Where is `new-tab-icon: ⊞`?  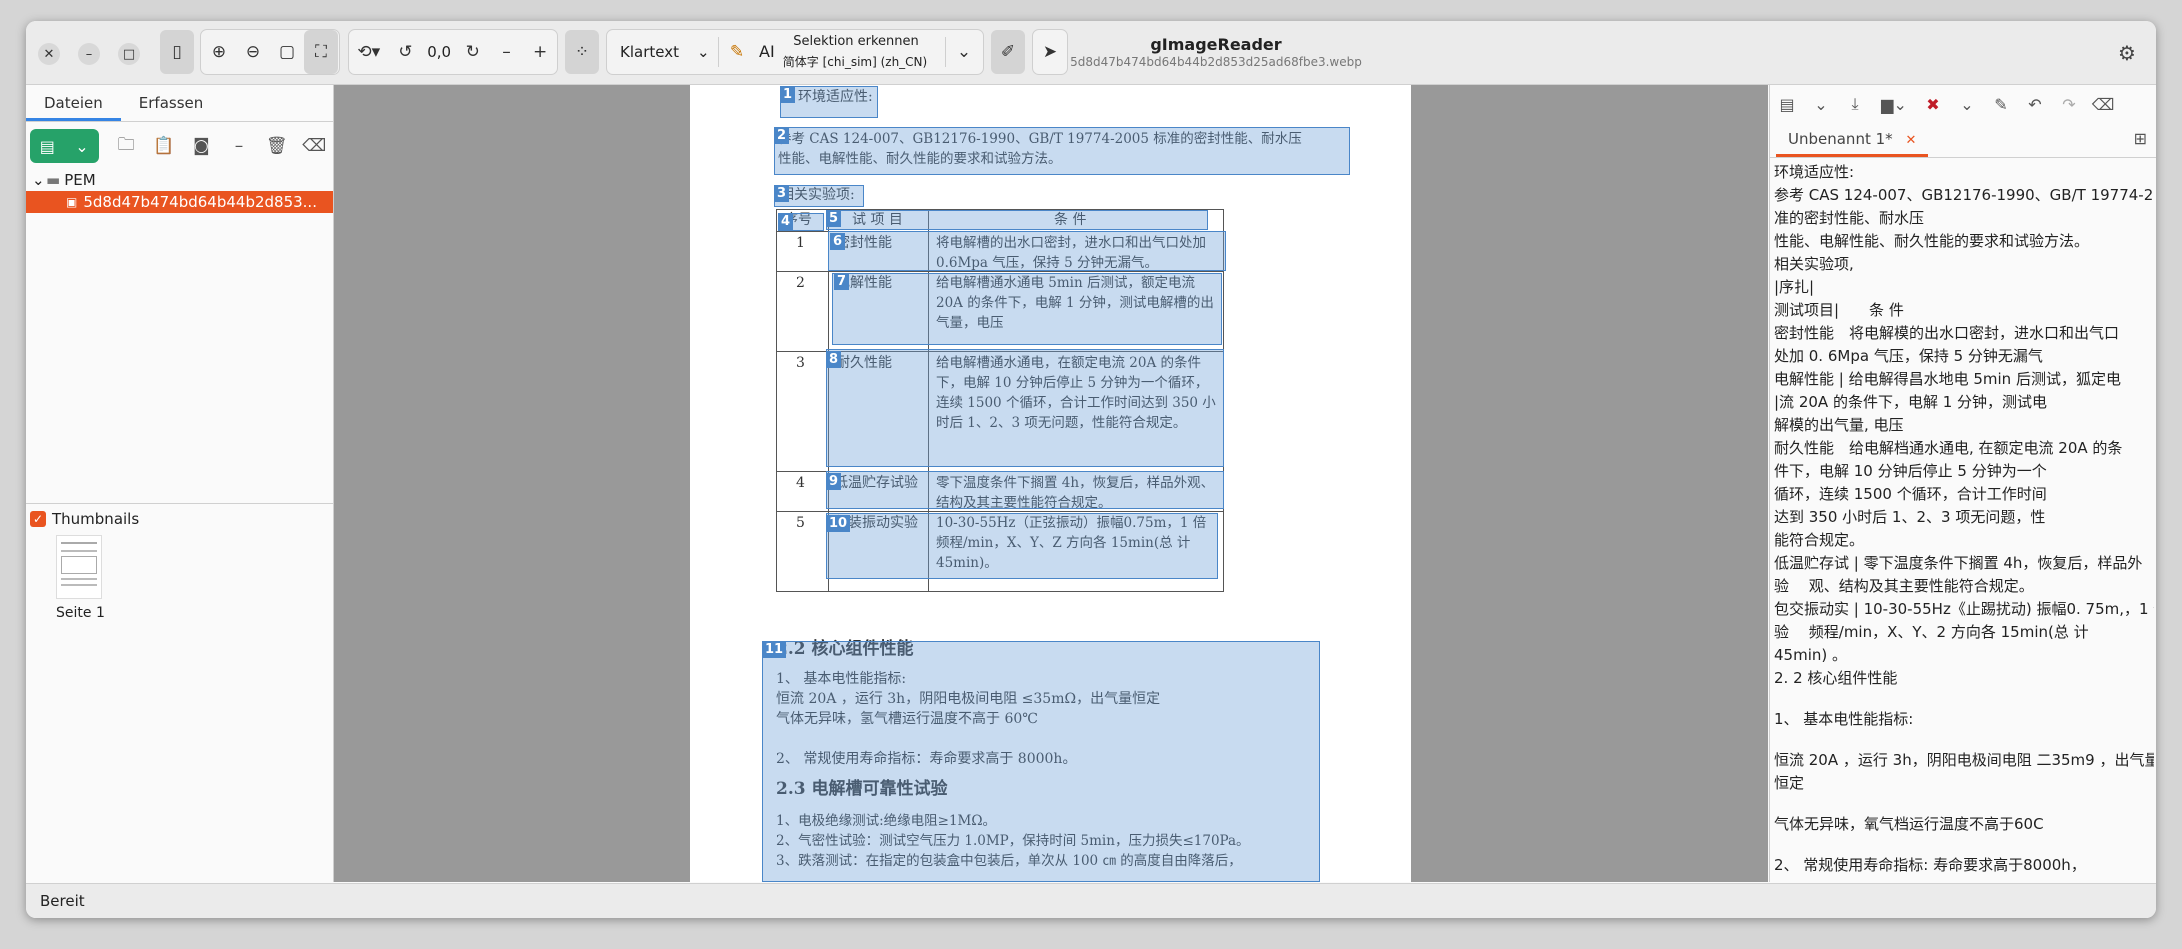
new-tab-icon: ⊞ is located at coordinates (2140, 138).